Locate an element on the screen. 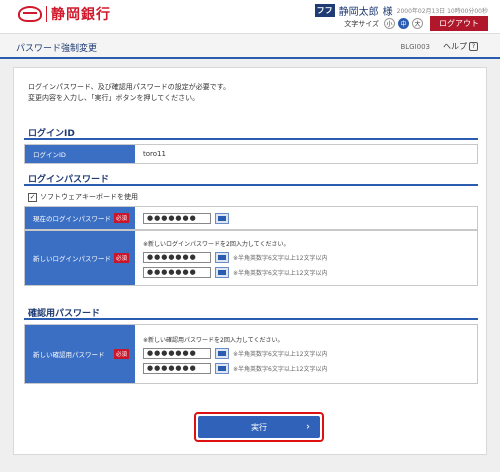 This screenshot has width=500, height=472. page-title-bar: パスワード強制変更 BLGI003 ヘルプ ? is located at coordinates (250, 46).